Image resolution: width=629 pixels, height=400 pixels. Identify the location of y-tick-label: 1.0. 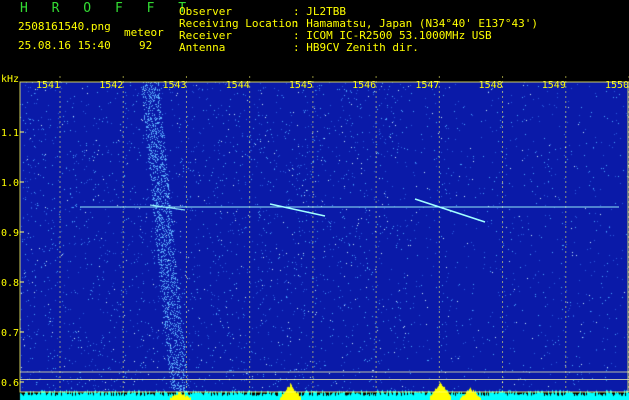
(10, 183).